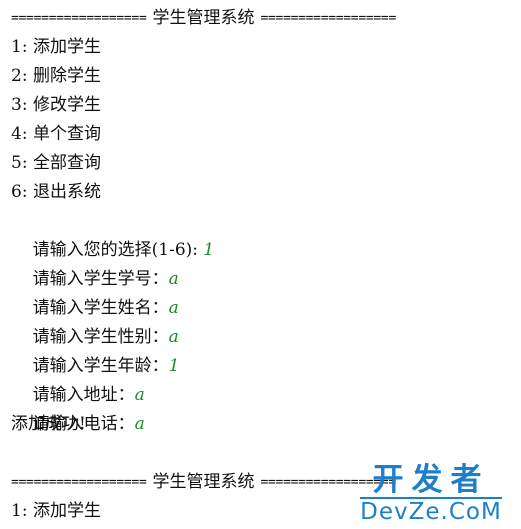 Image resolution: width=521 pixels, height=529 pixels. I want to click on menu-item-all-query: 5: 全部查询, so click(56, 163).